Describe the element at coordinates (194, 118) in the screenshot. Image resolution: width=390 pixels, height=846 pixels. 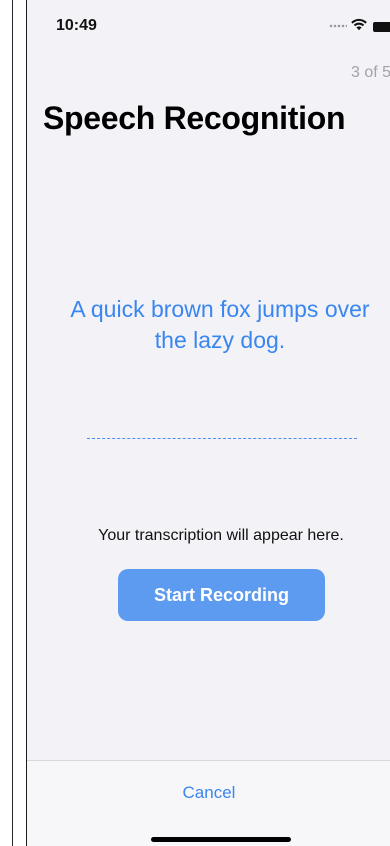
I see `page-title: Speech Recognition` at that location.